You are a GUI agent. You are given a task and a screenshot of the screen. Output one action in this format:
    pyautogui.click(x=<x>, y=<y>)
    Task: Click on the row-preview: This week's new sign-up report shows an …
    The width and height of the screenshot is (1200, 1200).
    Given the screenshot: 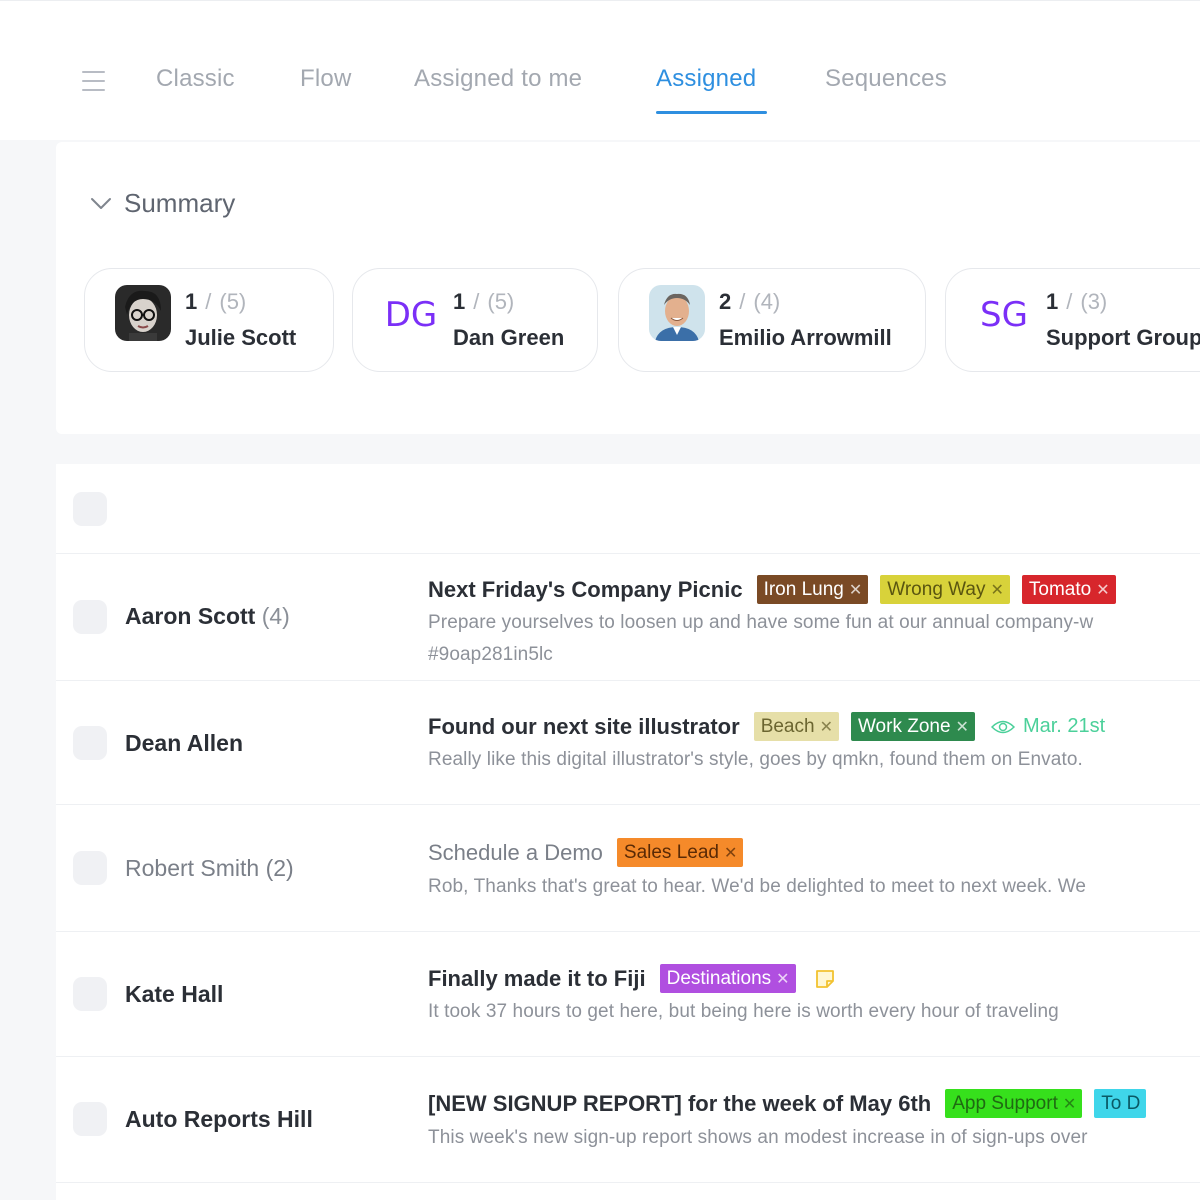 What is the action you would take?
    pyautogui.click(x=758, y=1137)
    